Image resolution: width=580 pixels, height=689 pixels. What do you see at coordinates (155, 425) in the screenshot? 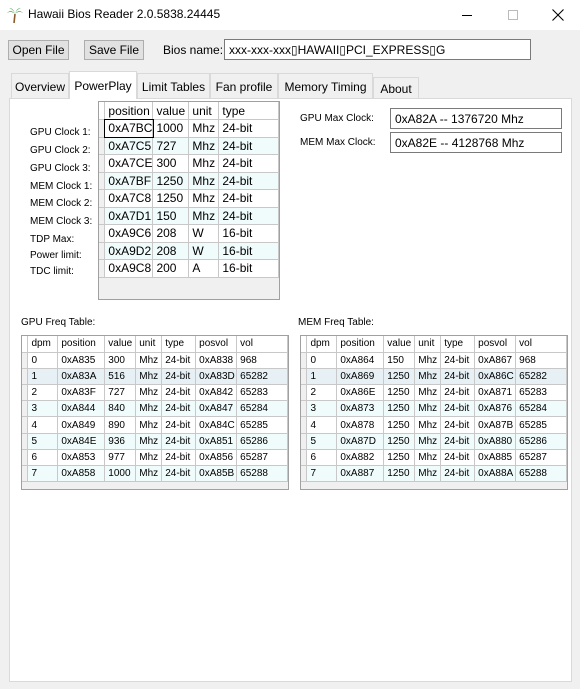
I see `table-row: 4 0xA849 890 Mhz 24-bit 0xA84C 65285` at bounding box center [155, 425].